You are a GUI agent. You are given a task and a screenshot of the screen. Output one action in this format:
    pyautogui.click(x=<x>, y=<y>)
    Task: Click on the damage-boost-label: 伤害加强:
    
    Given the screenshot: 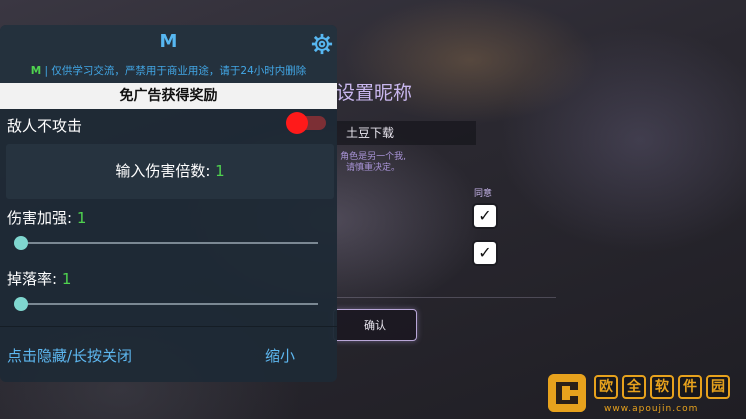 What is the action you would take?
    pyautogui.click(x=42, y=218)
    